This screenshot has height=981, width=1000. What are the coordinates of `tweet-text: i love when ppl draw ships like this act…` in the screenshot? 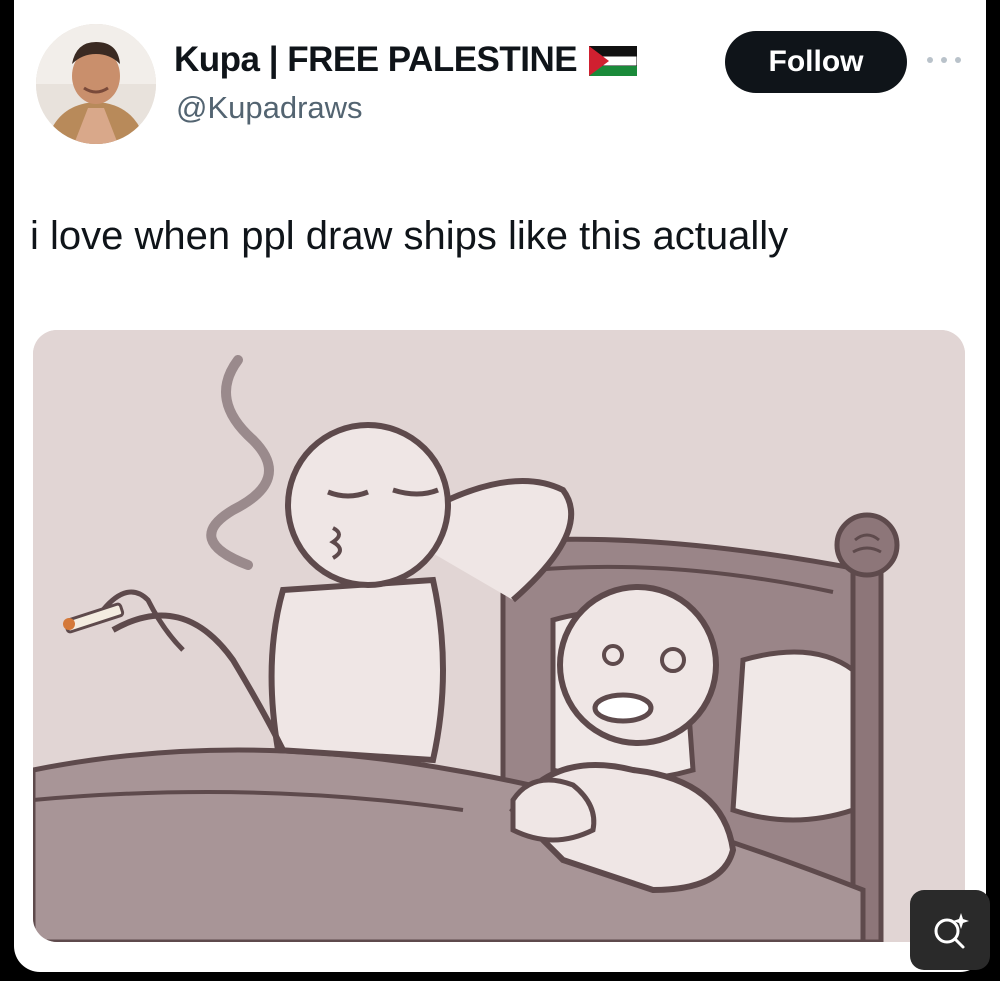 It's located at (409, 236).